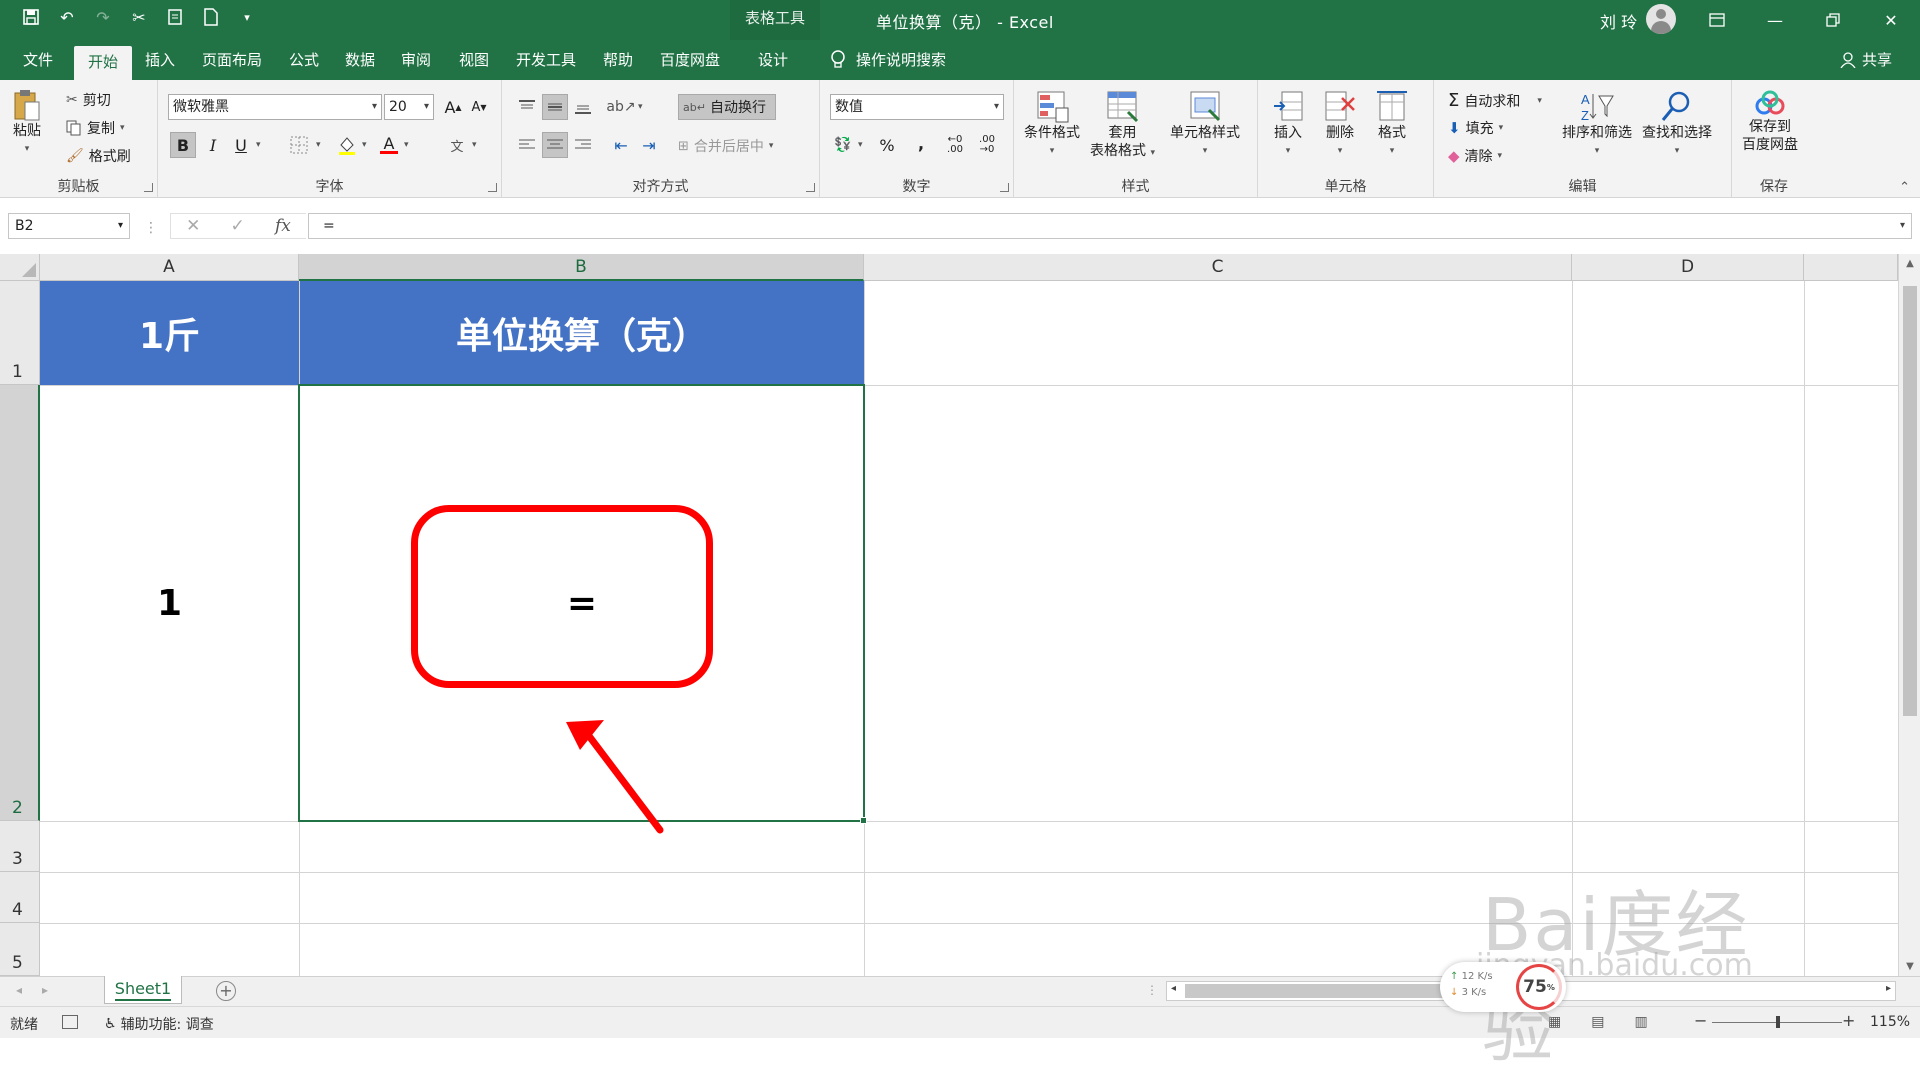 The width and height of the screenshot is (1920, 1076). Describe the element at coordinates (98, 156) in the screenshot. I see `format-painter-button: 🖌 格式刷` at that location.